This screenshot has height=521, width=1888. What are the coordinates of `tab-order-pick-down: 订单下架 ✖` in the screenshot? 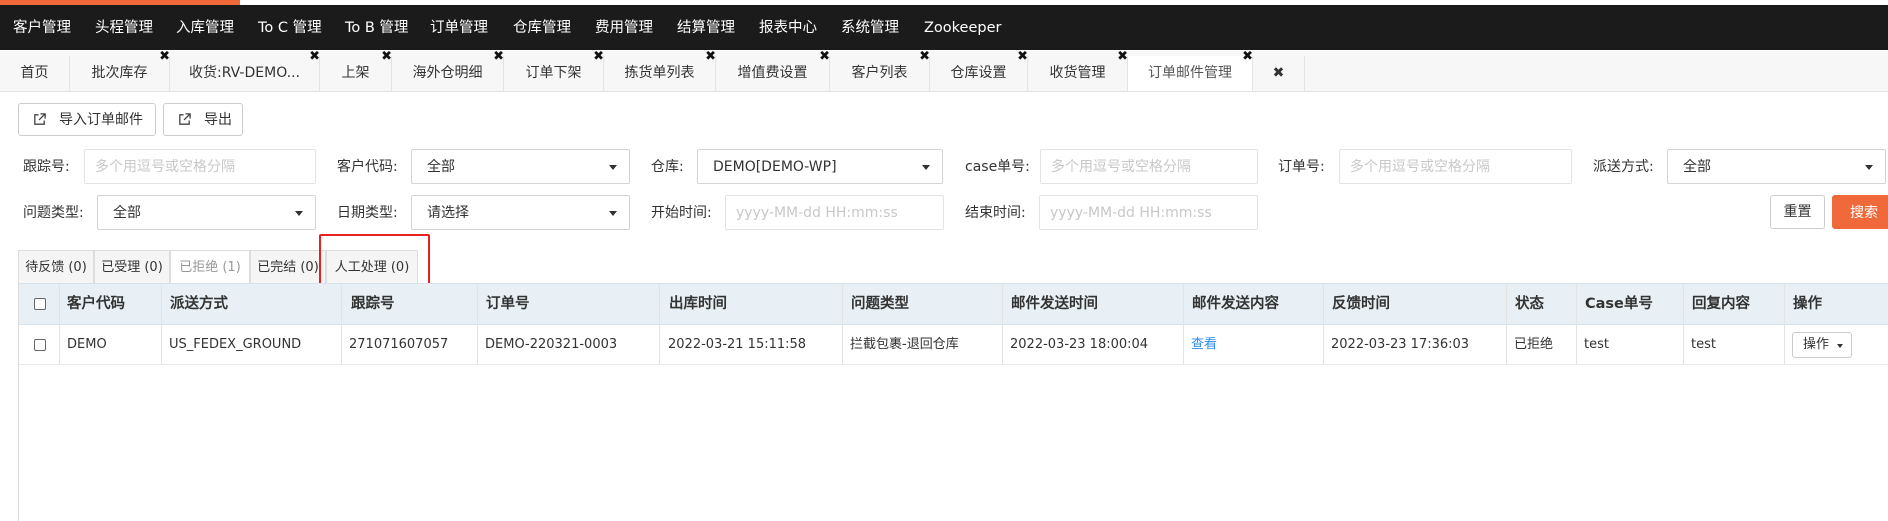 It's located at (554, 70).